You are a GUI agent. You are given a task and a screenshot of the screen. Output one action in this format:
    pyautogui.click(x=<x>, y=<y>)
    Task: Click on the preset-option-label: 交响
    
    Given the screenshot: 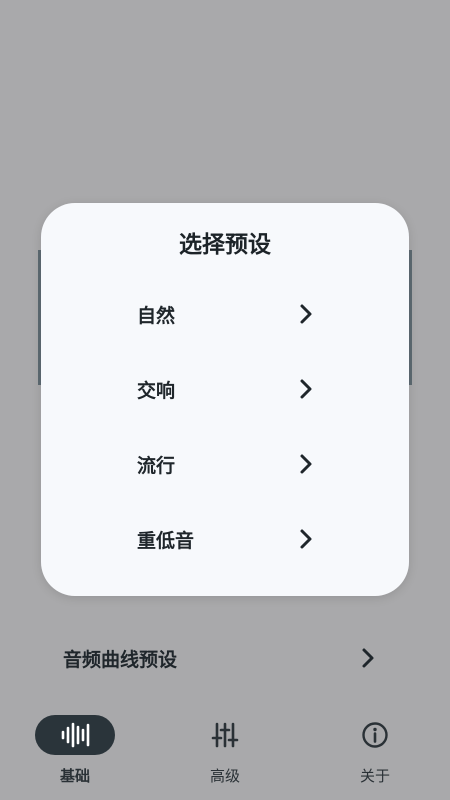 What is the action you would take?
    pyautogui.click(x=156, y=391)
    